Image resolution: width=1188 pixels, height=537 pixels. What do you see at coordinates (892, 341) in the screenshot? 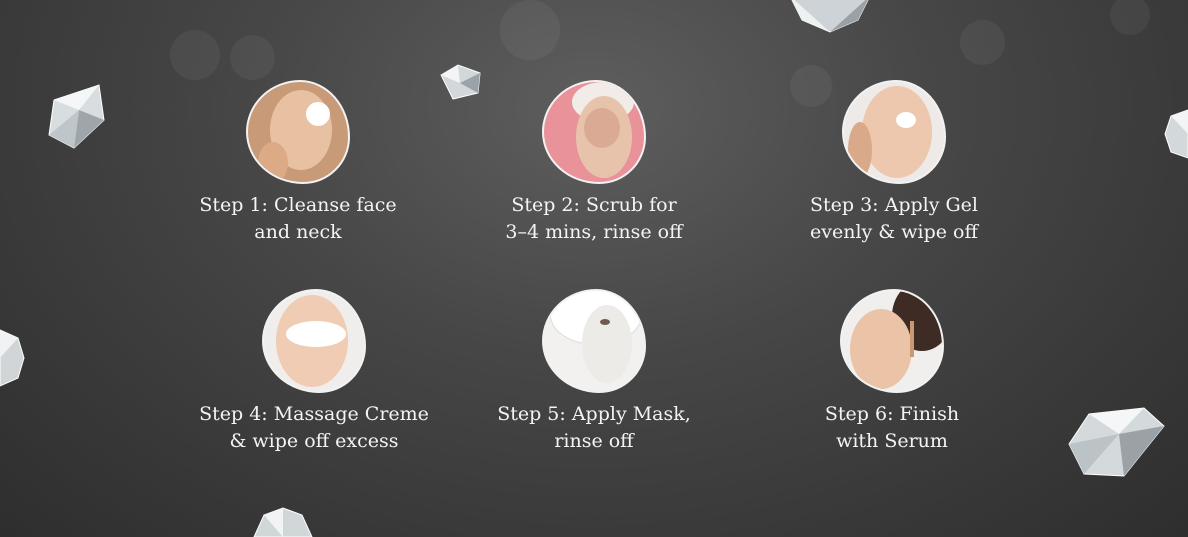
I see `face-serum-photo-icon` at bounding box center [892, 341].